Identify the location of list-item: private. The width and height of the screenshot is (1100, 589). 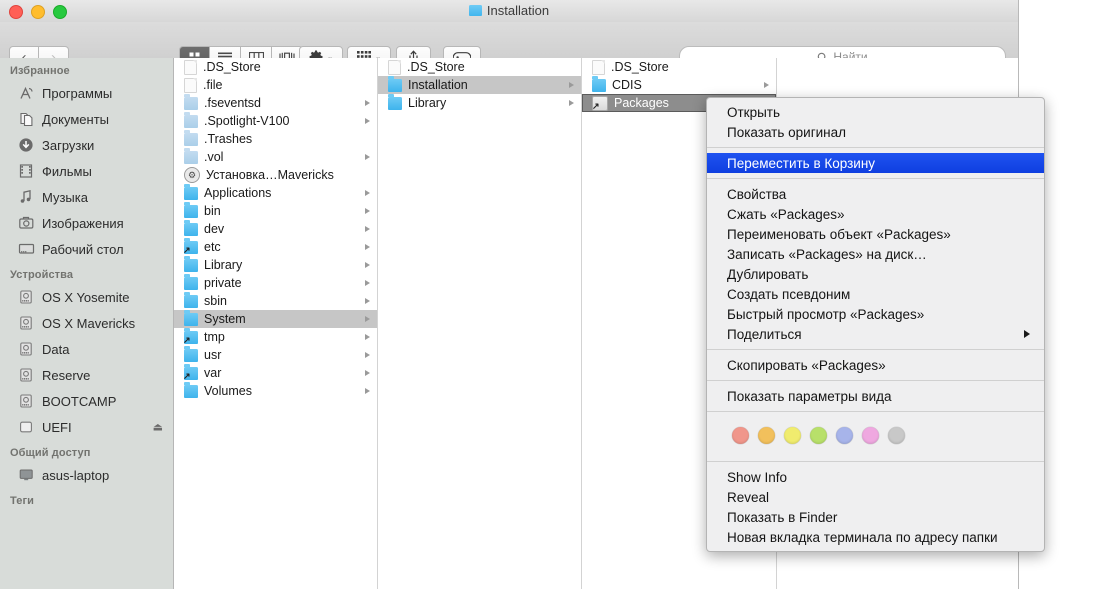
(275, 283).